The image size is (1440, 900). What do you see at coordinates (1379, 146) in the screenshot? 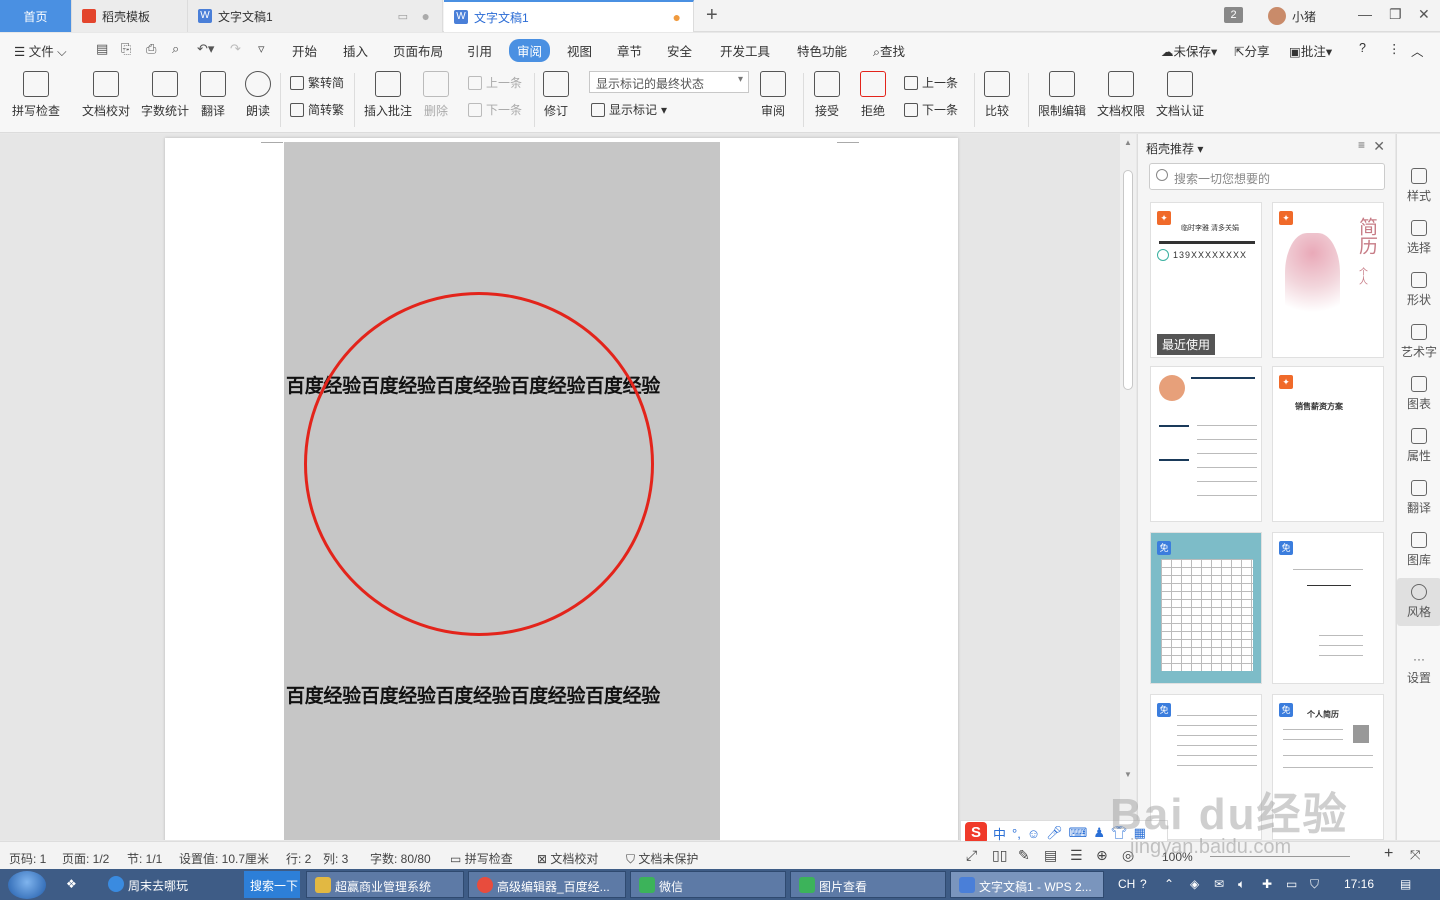
I see `panel-close-icon: ✕` at bounding box center [1379, 146].